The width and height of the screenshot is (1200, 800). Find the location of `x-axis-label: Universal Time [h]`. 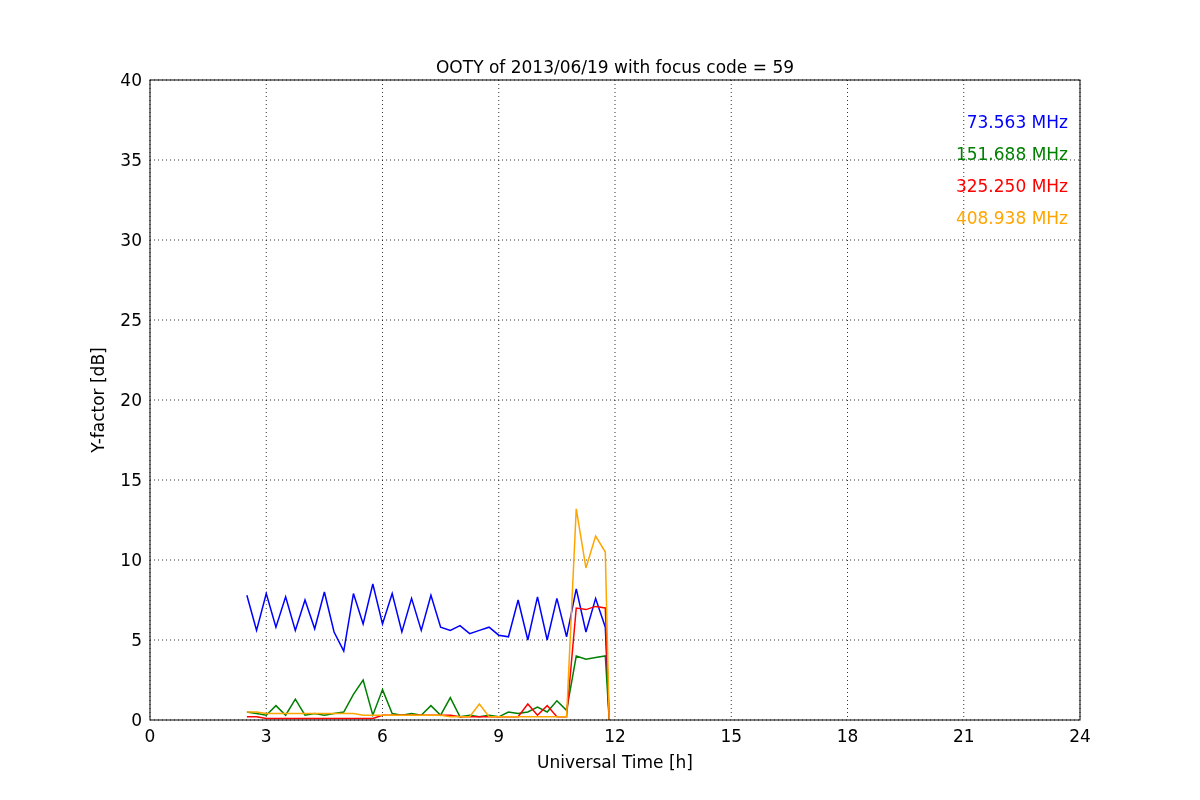

x-axis-label: Universal Time [h] is located at coordinates (615, 762).